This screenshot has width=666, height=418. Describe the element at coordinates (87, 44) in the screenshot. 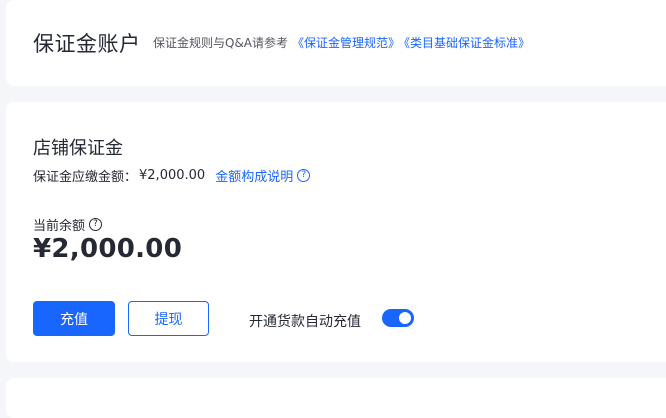

I see `page-title: 保证金账户` at that location.